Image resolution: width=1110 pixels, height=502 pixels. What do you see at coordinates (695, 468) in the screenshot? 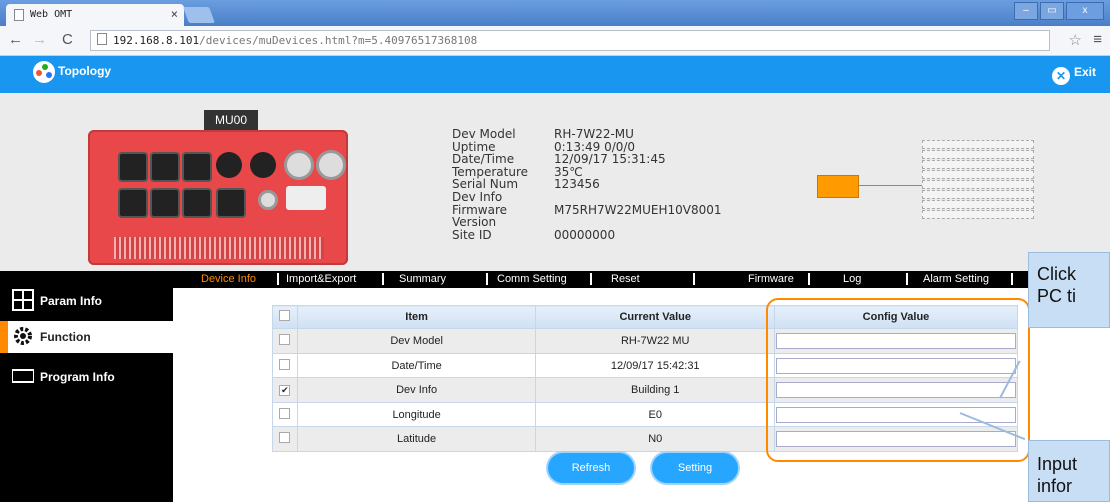
I see `setting-button: Setting` at bounding box center [695, 468].